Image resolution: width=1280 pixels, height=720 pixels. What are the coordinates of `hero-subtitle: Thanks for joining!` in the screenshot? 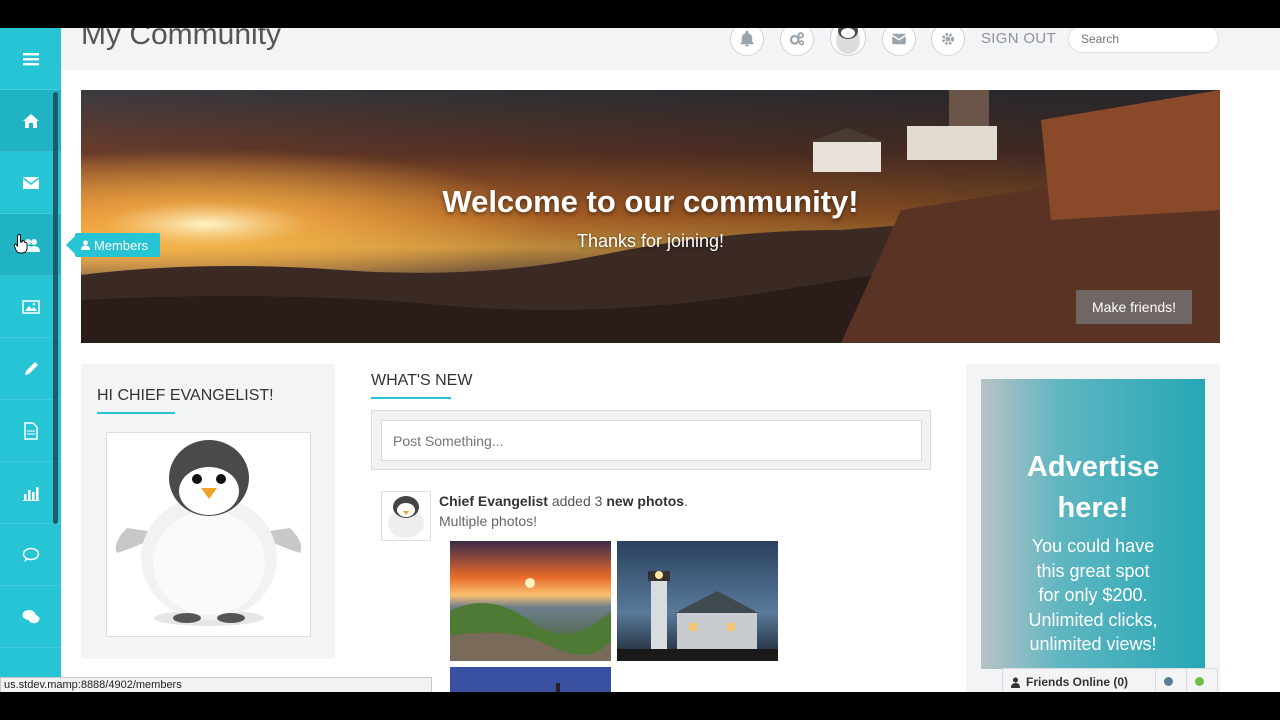 It's located at (650, 241).